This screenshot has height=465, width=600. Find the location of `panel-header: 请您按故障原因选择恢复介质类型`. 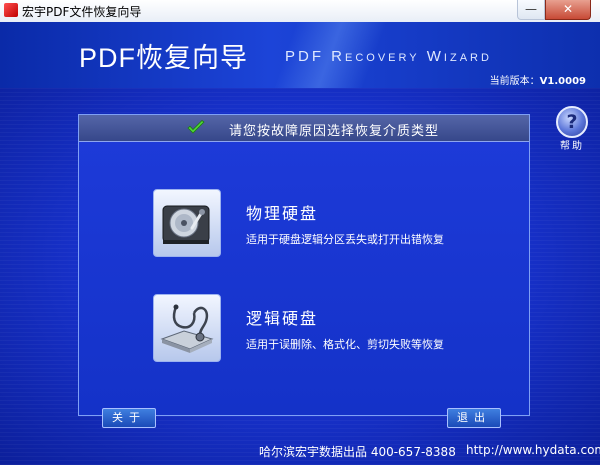

panel-header: 请您按故障原因选择恢复介质类型 is located at coordinates (304, 128).